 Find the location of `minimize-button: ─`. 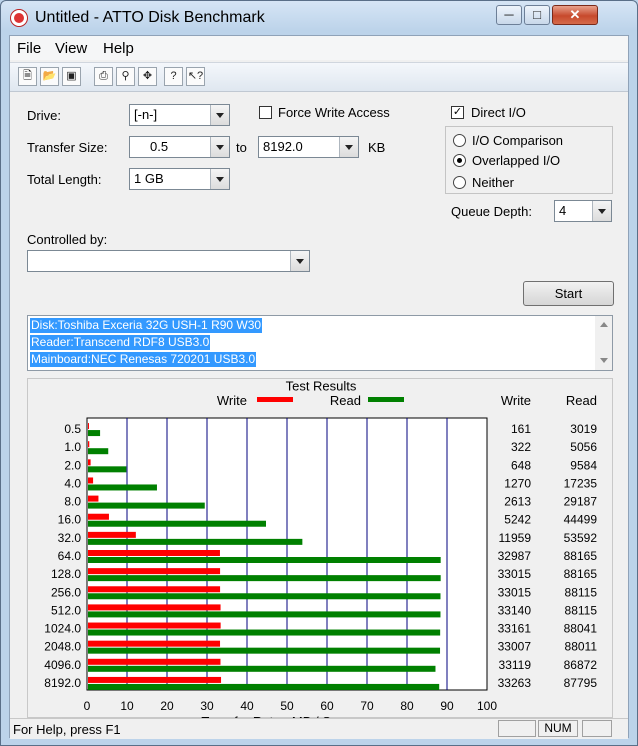

minimize-button: ─ is located at coordinates (509, 15).